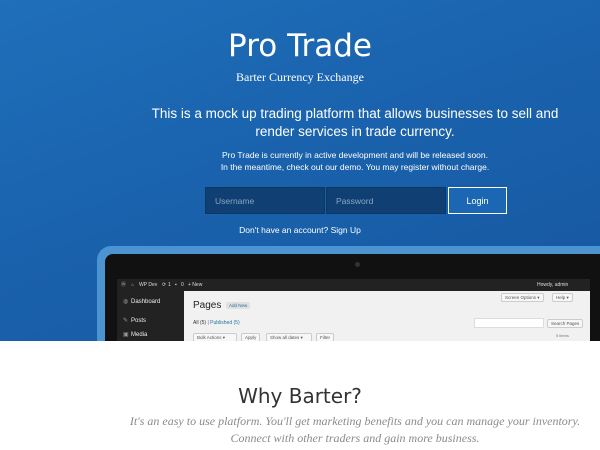 This screenshot has width=600, height=450. What do you see at coordinates (139, 335) in the screenshot?
I see `wp-menu-label: Media` at bounding box center [139, 335].